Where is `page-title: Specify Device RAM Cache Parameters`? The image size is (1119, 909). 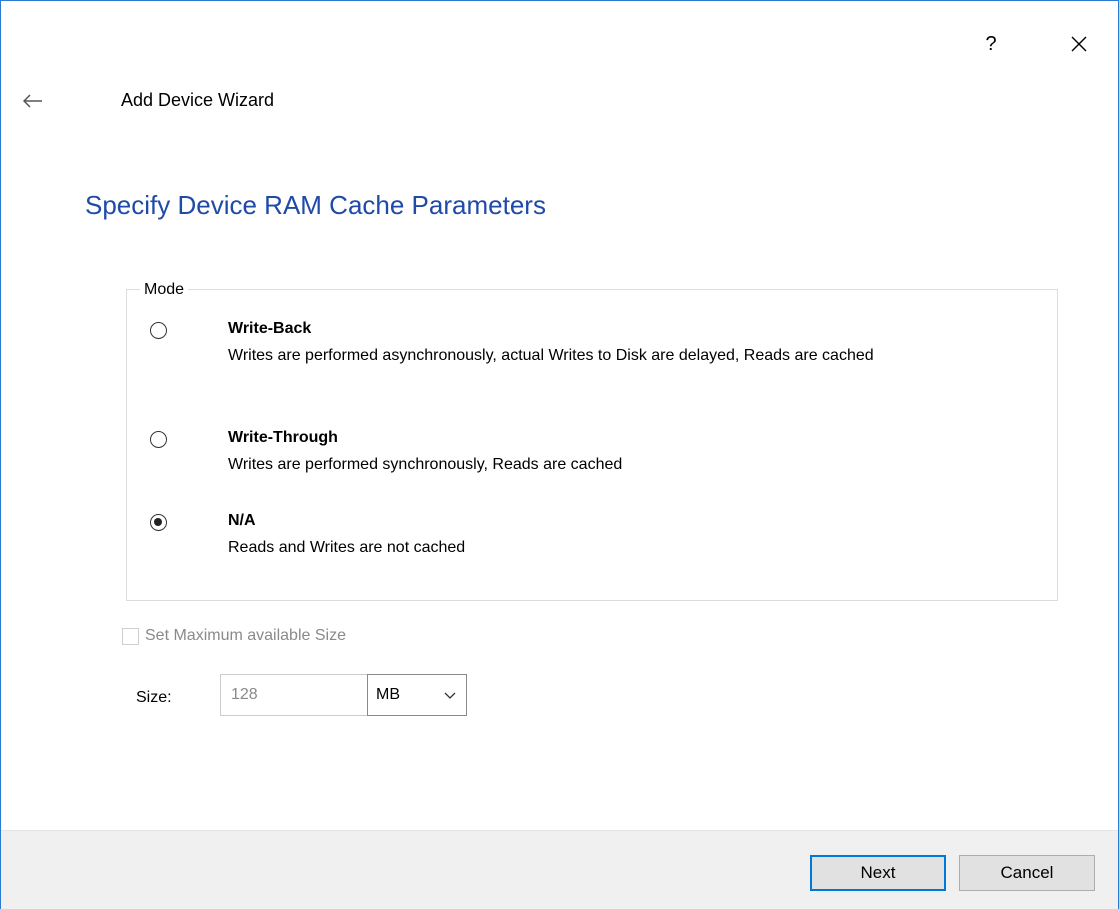
page-title: Specify Device RAM Cache Parameters is located at coordinates (315, 205).